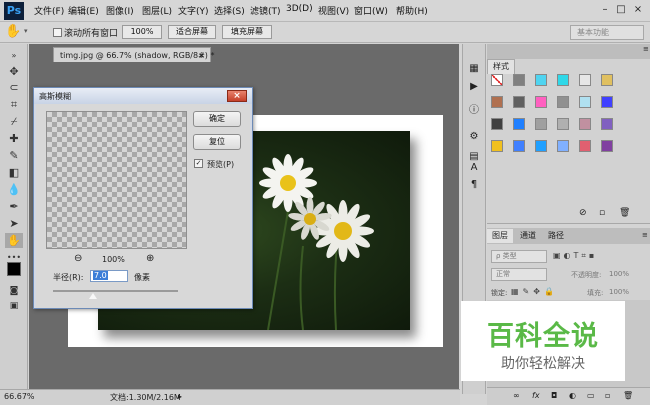  What do you see at coordinates (229, 10) in the screenshot?
I see `menu-select: 选择(S)` at bounding box center [229, 10].